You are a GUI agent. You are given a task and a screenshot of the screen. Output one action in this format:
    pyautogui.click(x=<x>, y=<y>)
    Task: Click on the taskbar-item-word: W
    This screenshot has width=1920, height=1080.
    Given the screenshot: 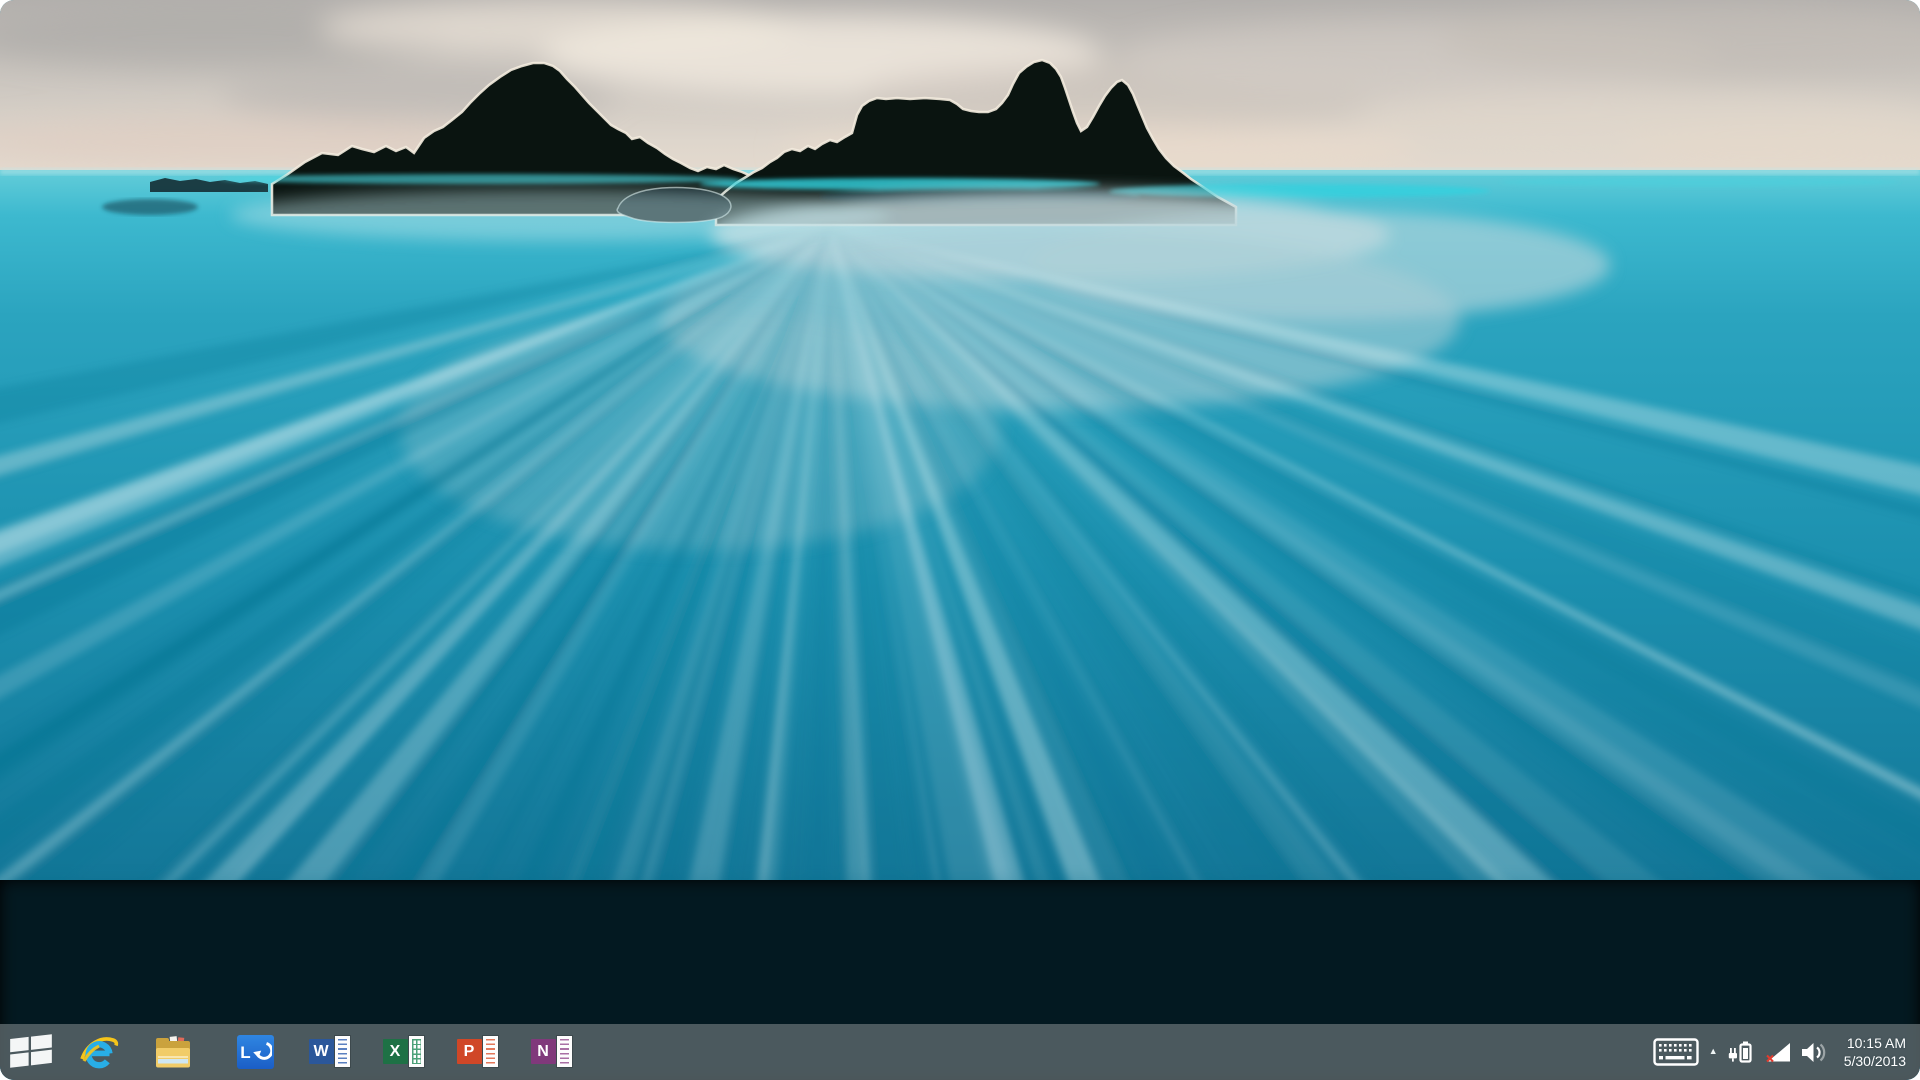 What is the action you would take?
    pyautogui.click(x=329, y=1052)
    